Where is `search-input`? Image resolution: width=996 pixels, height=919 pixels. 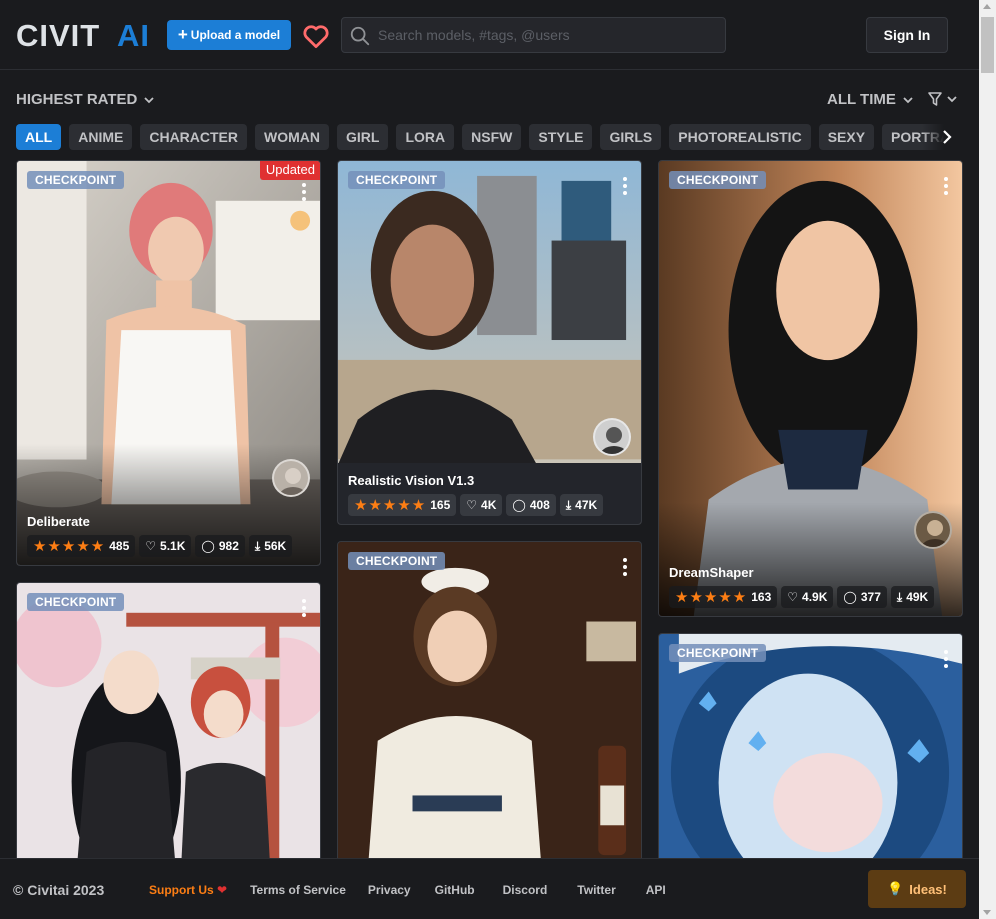 search-input is located at coordinates (548, 35).